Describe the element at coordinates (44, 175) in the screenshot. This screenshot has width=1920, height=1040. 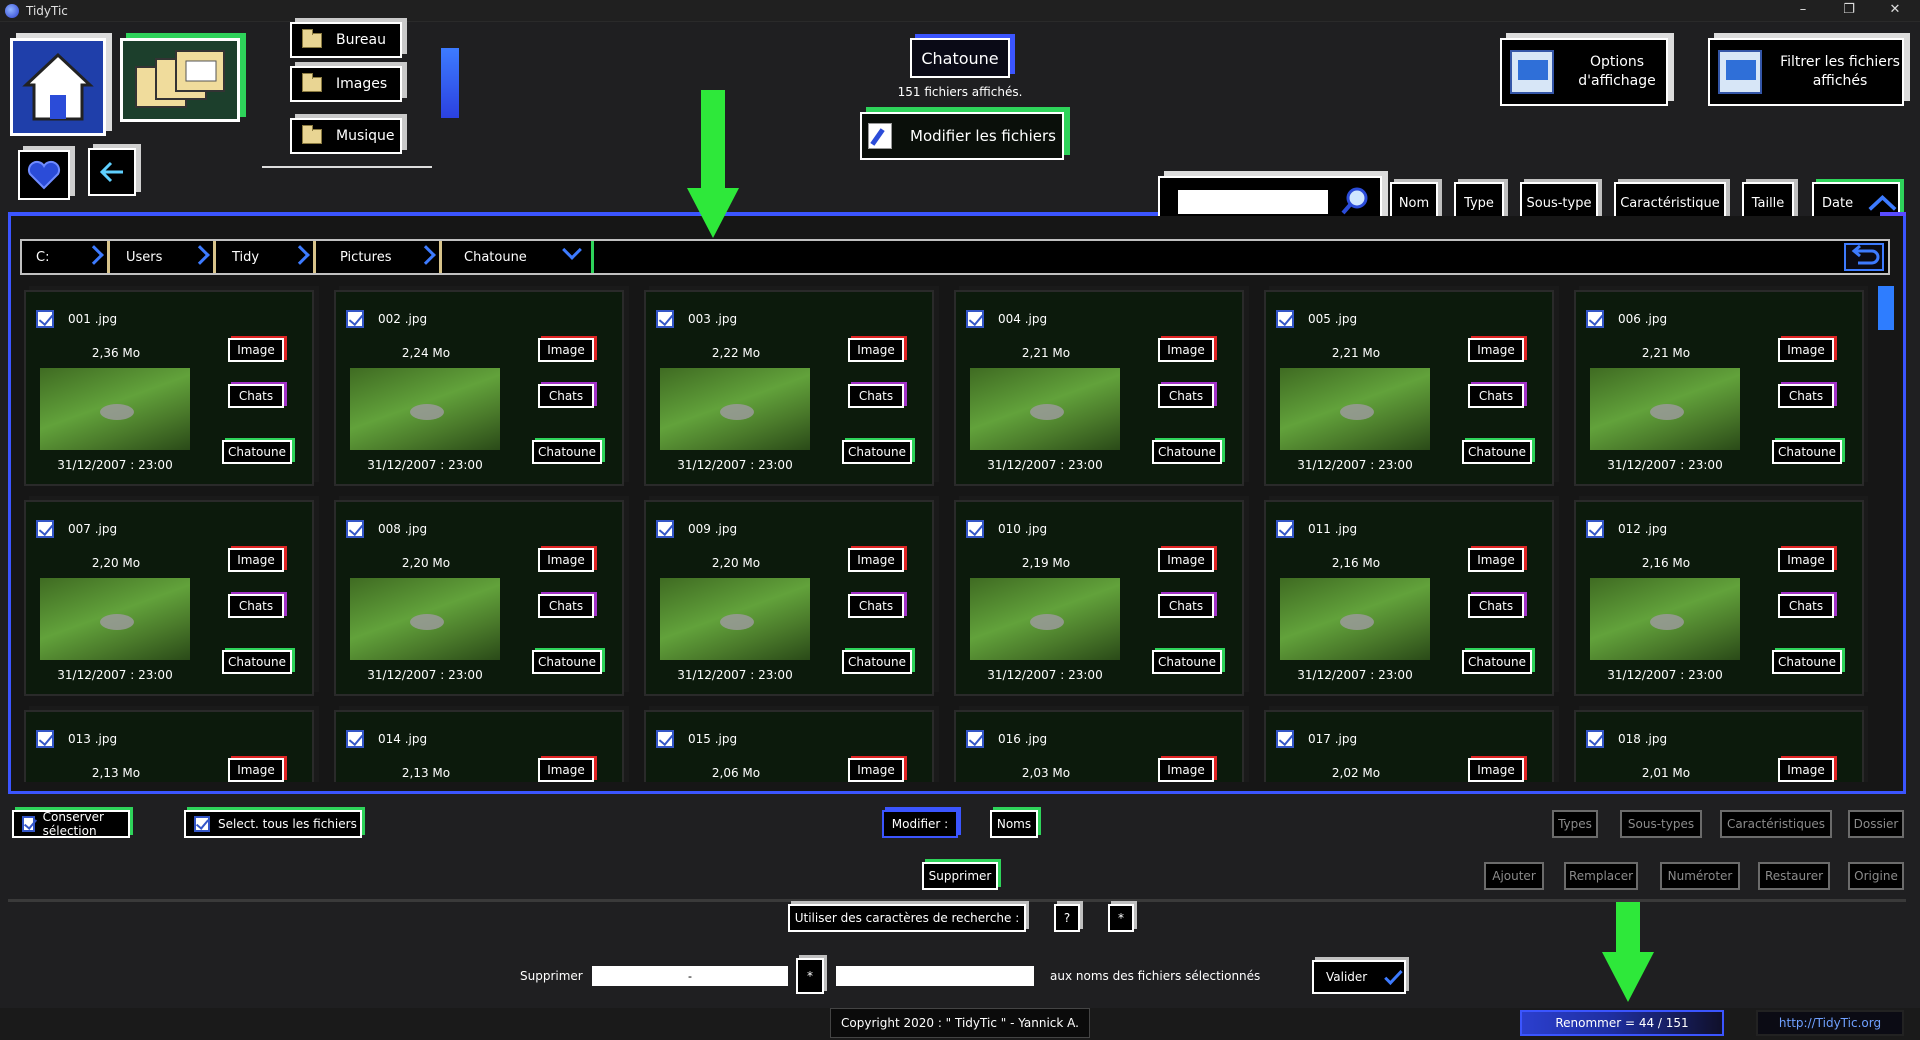
I see `favorites-button` at that location.